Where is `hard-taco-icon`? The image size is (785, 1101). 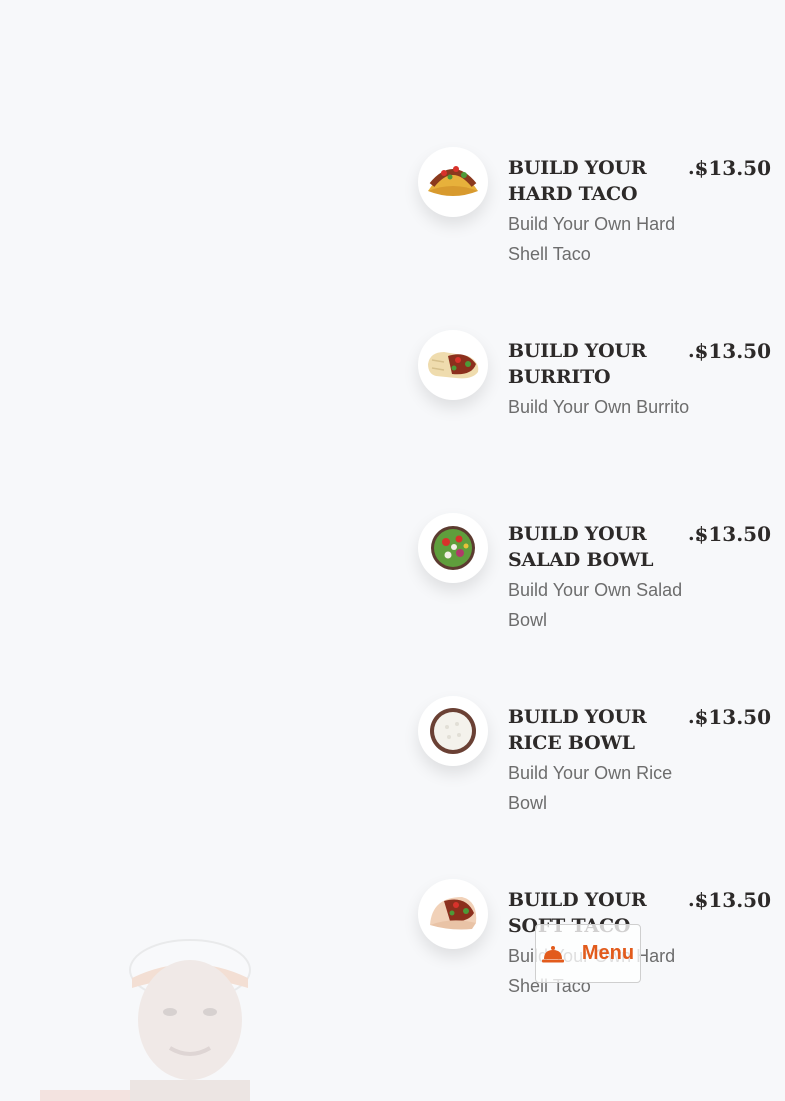
hard-taco-icon is located at coordinates (453, 182).